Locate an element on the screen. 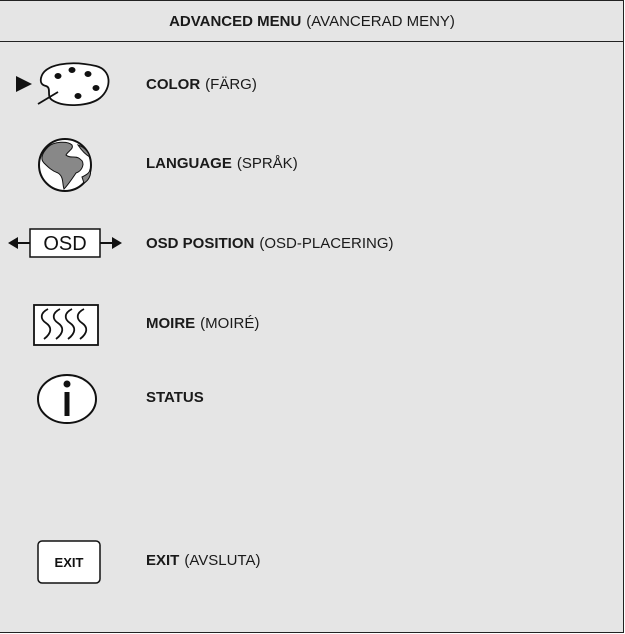 The height and width of the screenshot is (634, 625). menu-item-osd-position: OSD OSD POSITION (OSD-PLACERING) is located at coordinates (312, 243).